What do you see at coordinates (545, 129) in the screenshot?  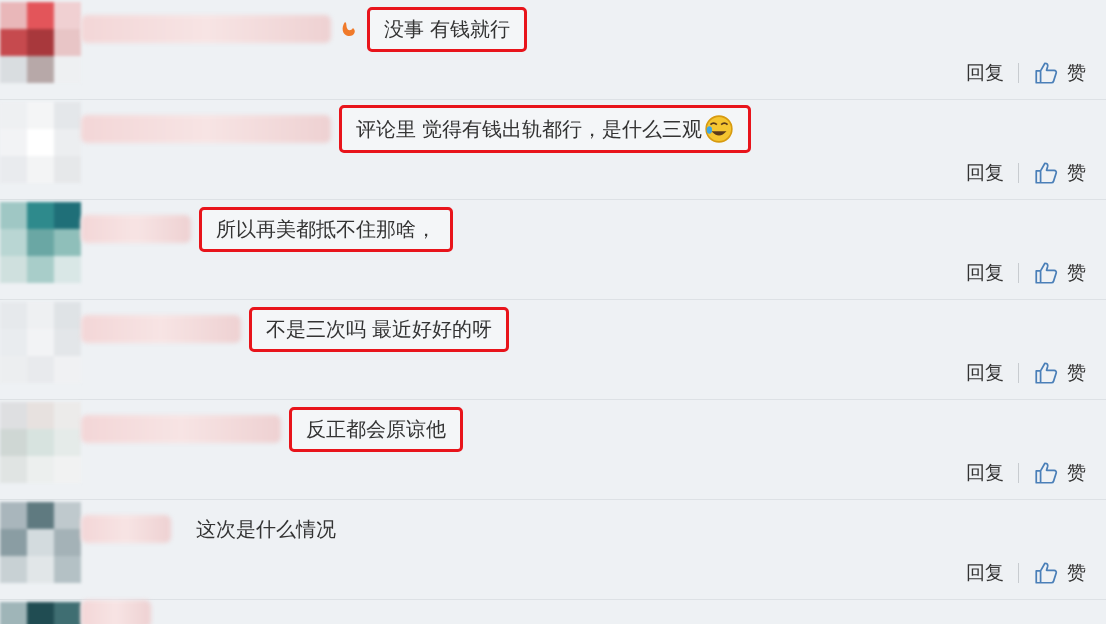 I see `comment-text: 评论里 觉得有钱出轨都行，是什么三观` at bounding box center [545, 129].